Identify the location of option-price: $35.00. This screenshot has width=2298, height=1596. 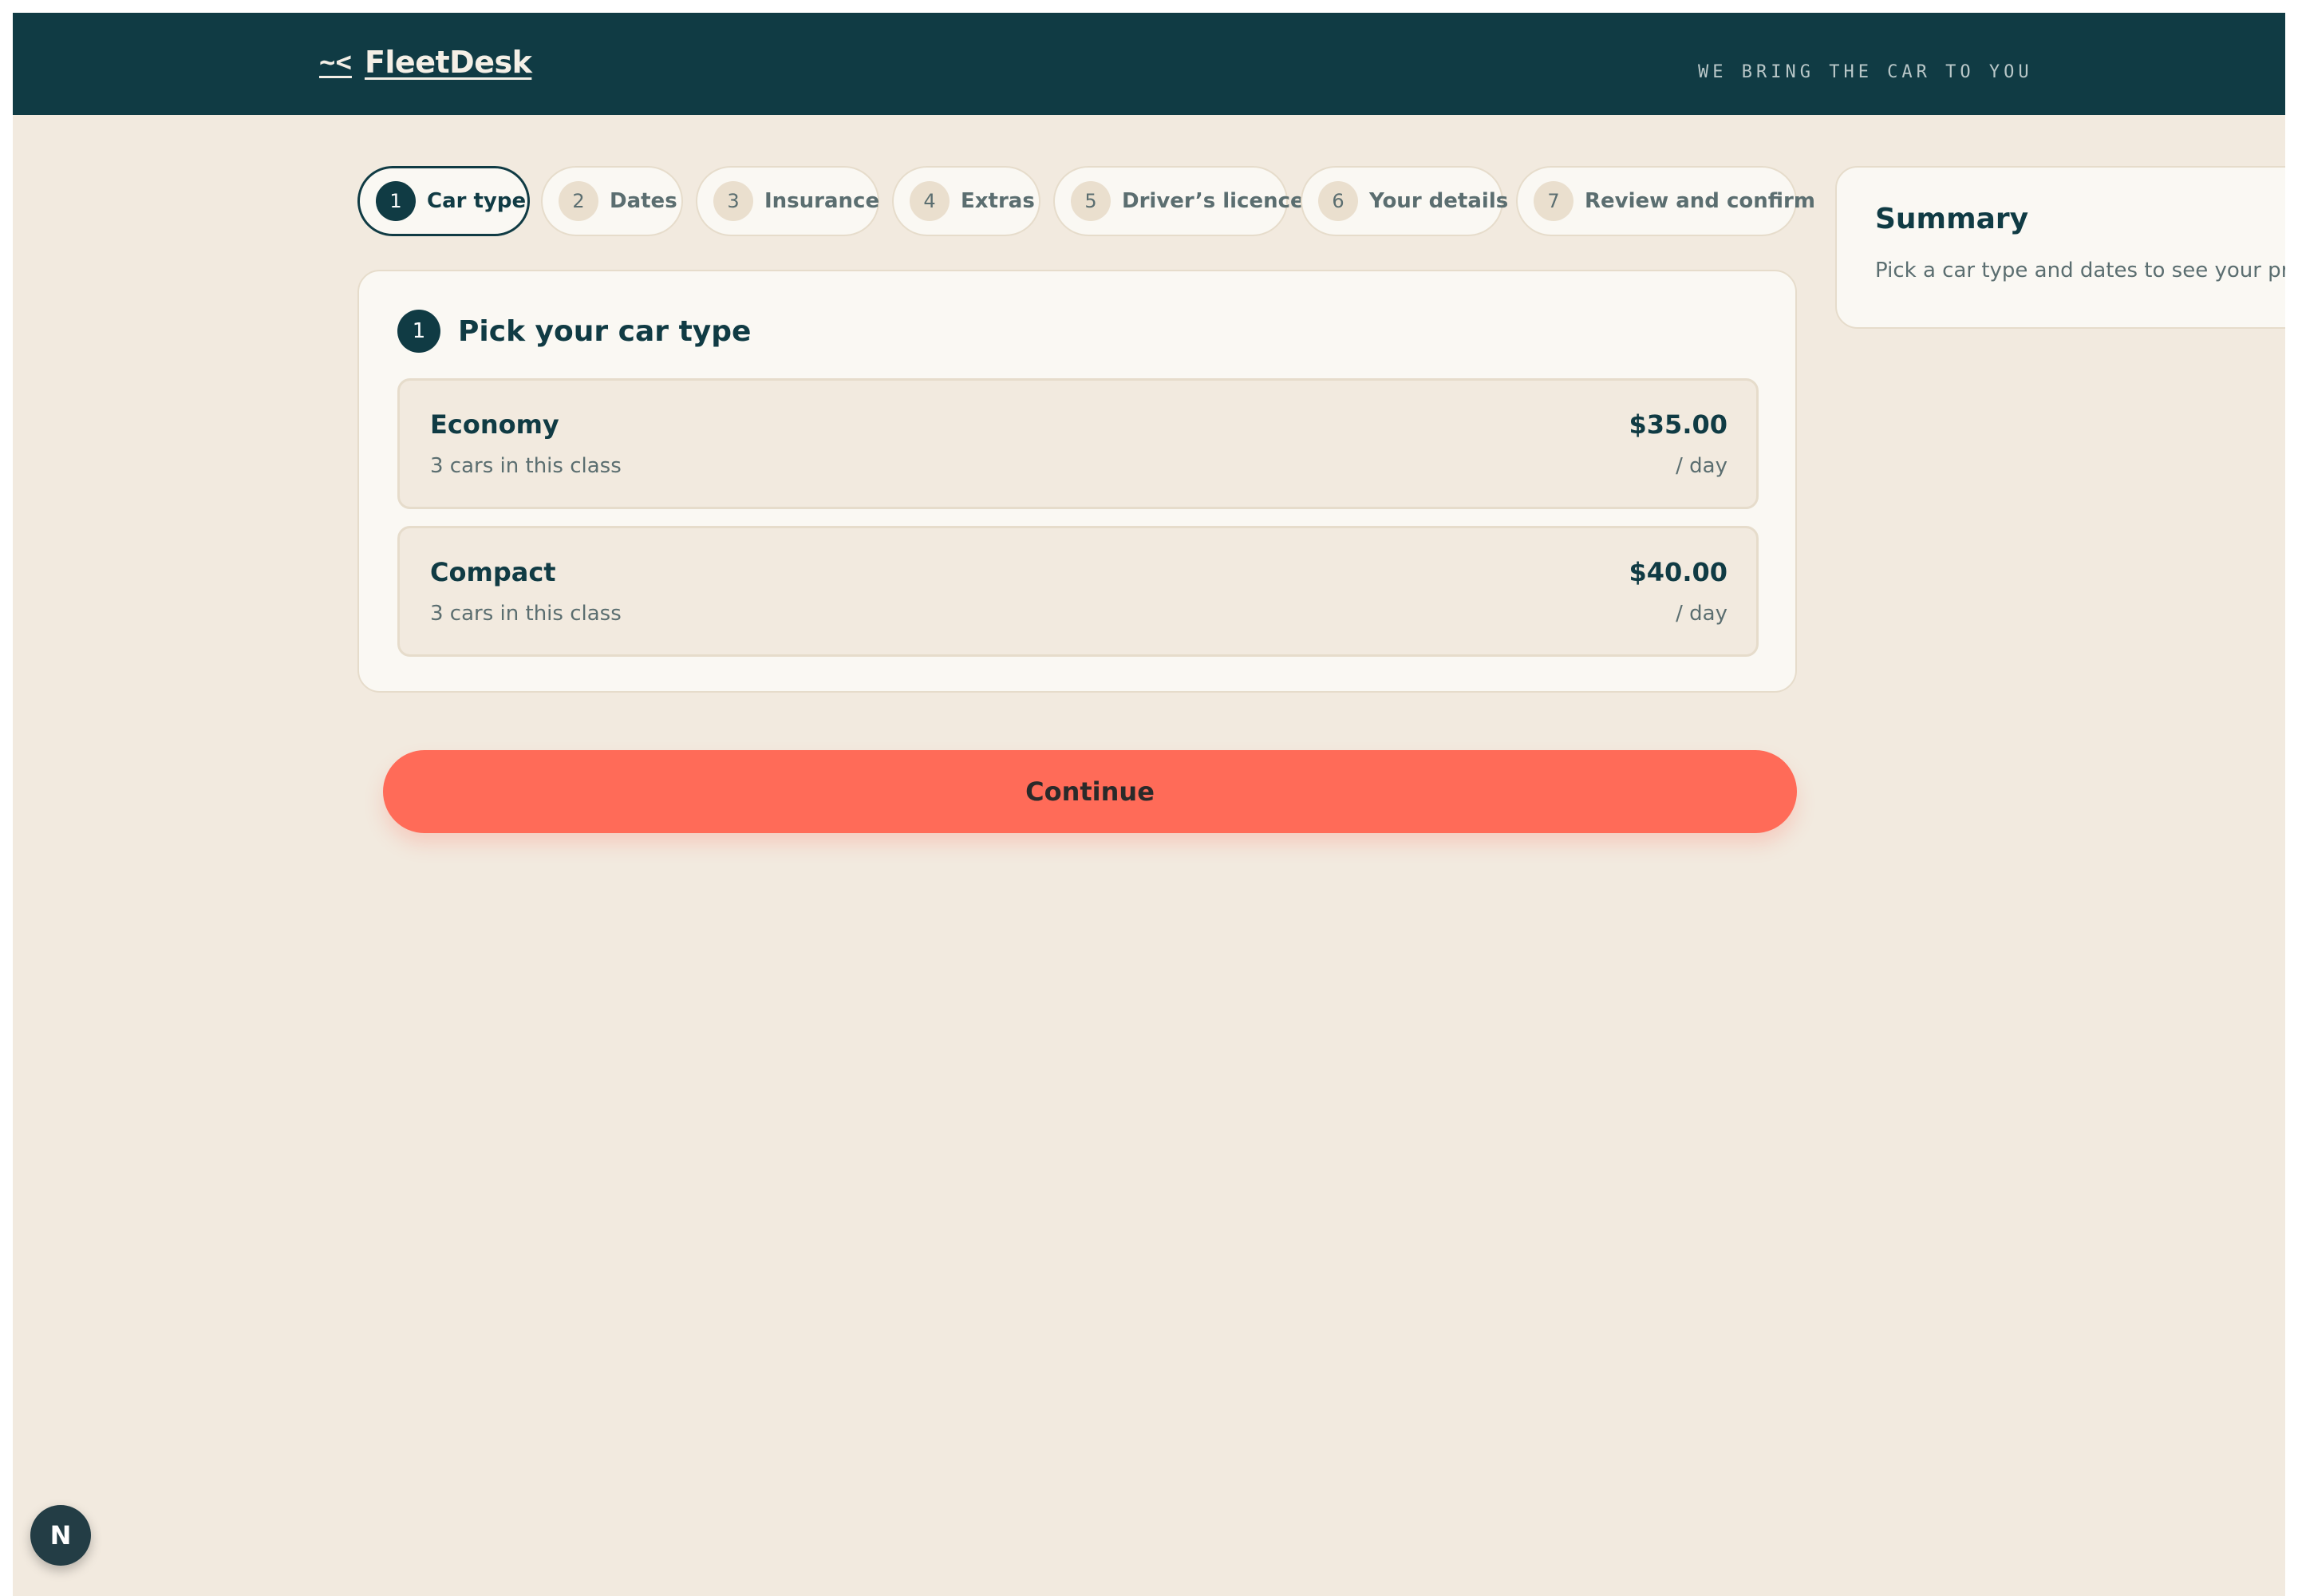
(1678, 424).